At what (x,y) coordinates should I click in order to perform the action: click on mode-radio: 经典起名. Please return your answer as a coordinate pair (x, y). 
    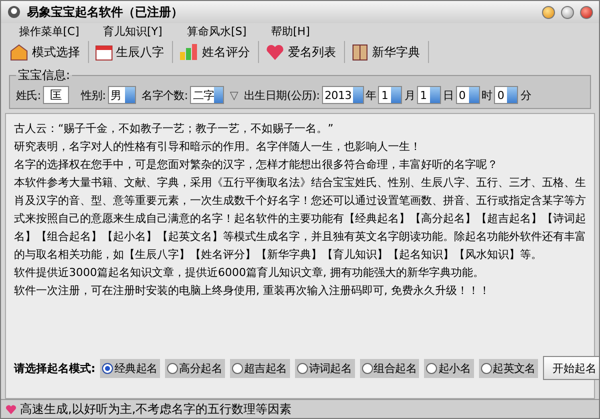
    Looking at the image, I should click on (130, 368).